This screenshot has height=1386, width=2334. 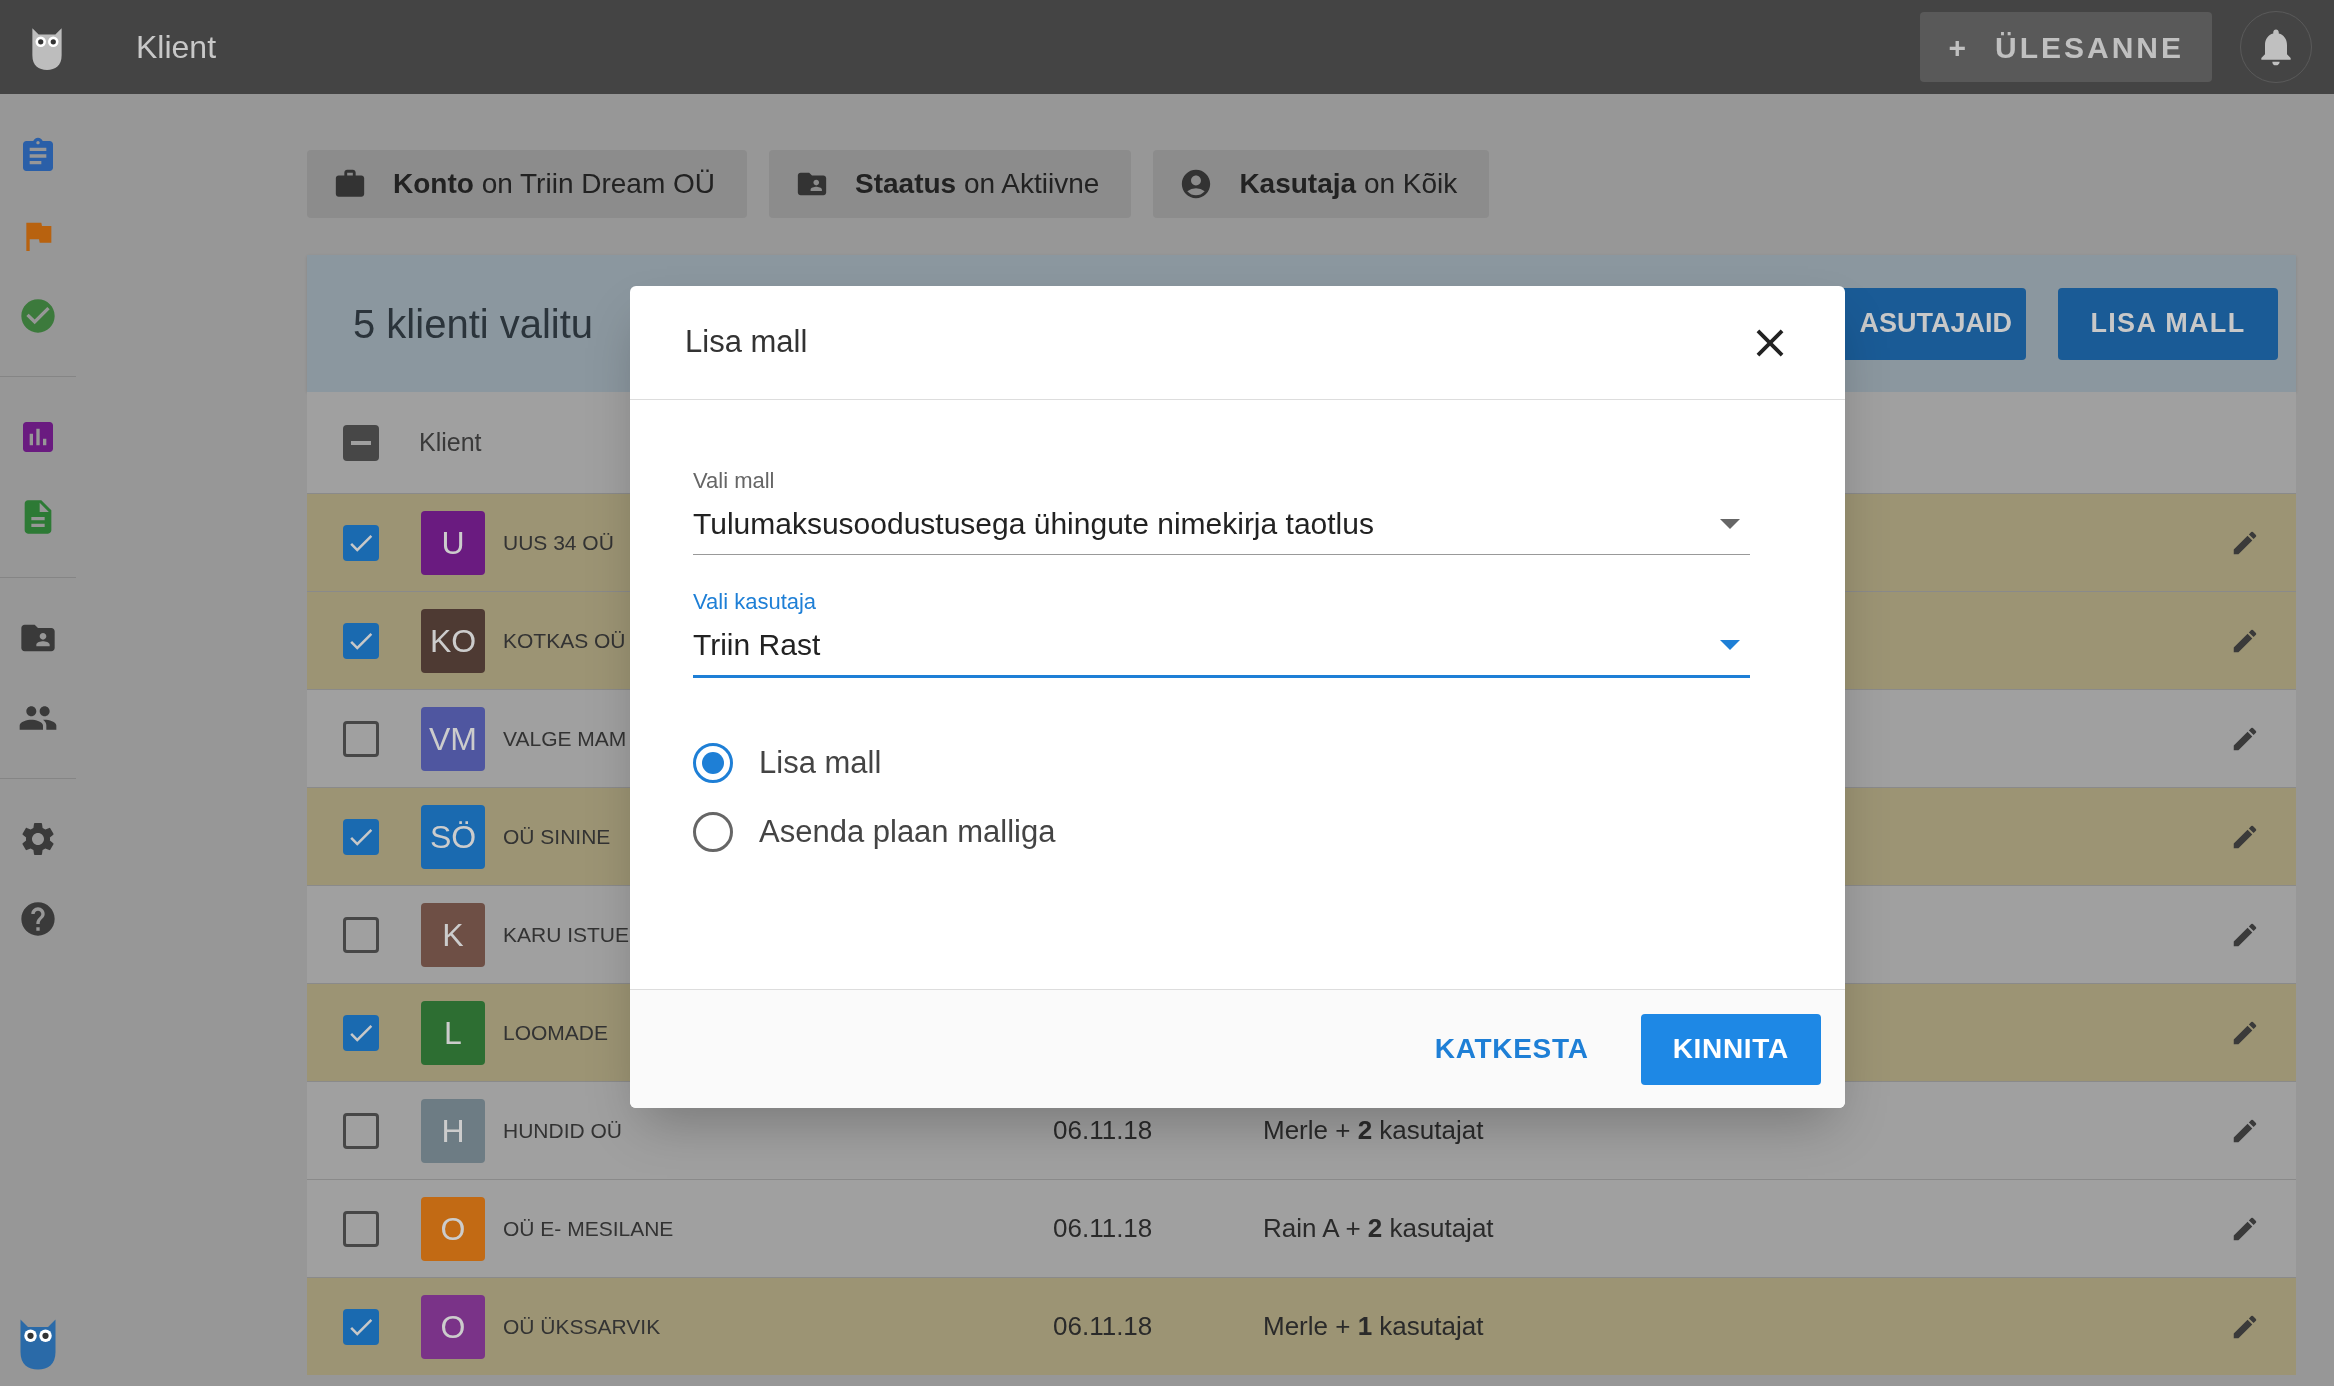 I want to click on field-label: Vali mall, so click(x=734, y=481).